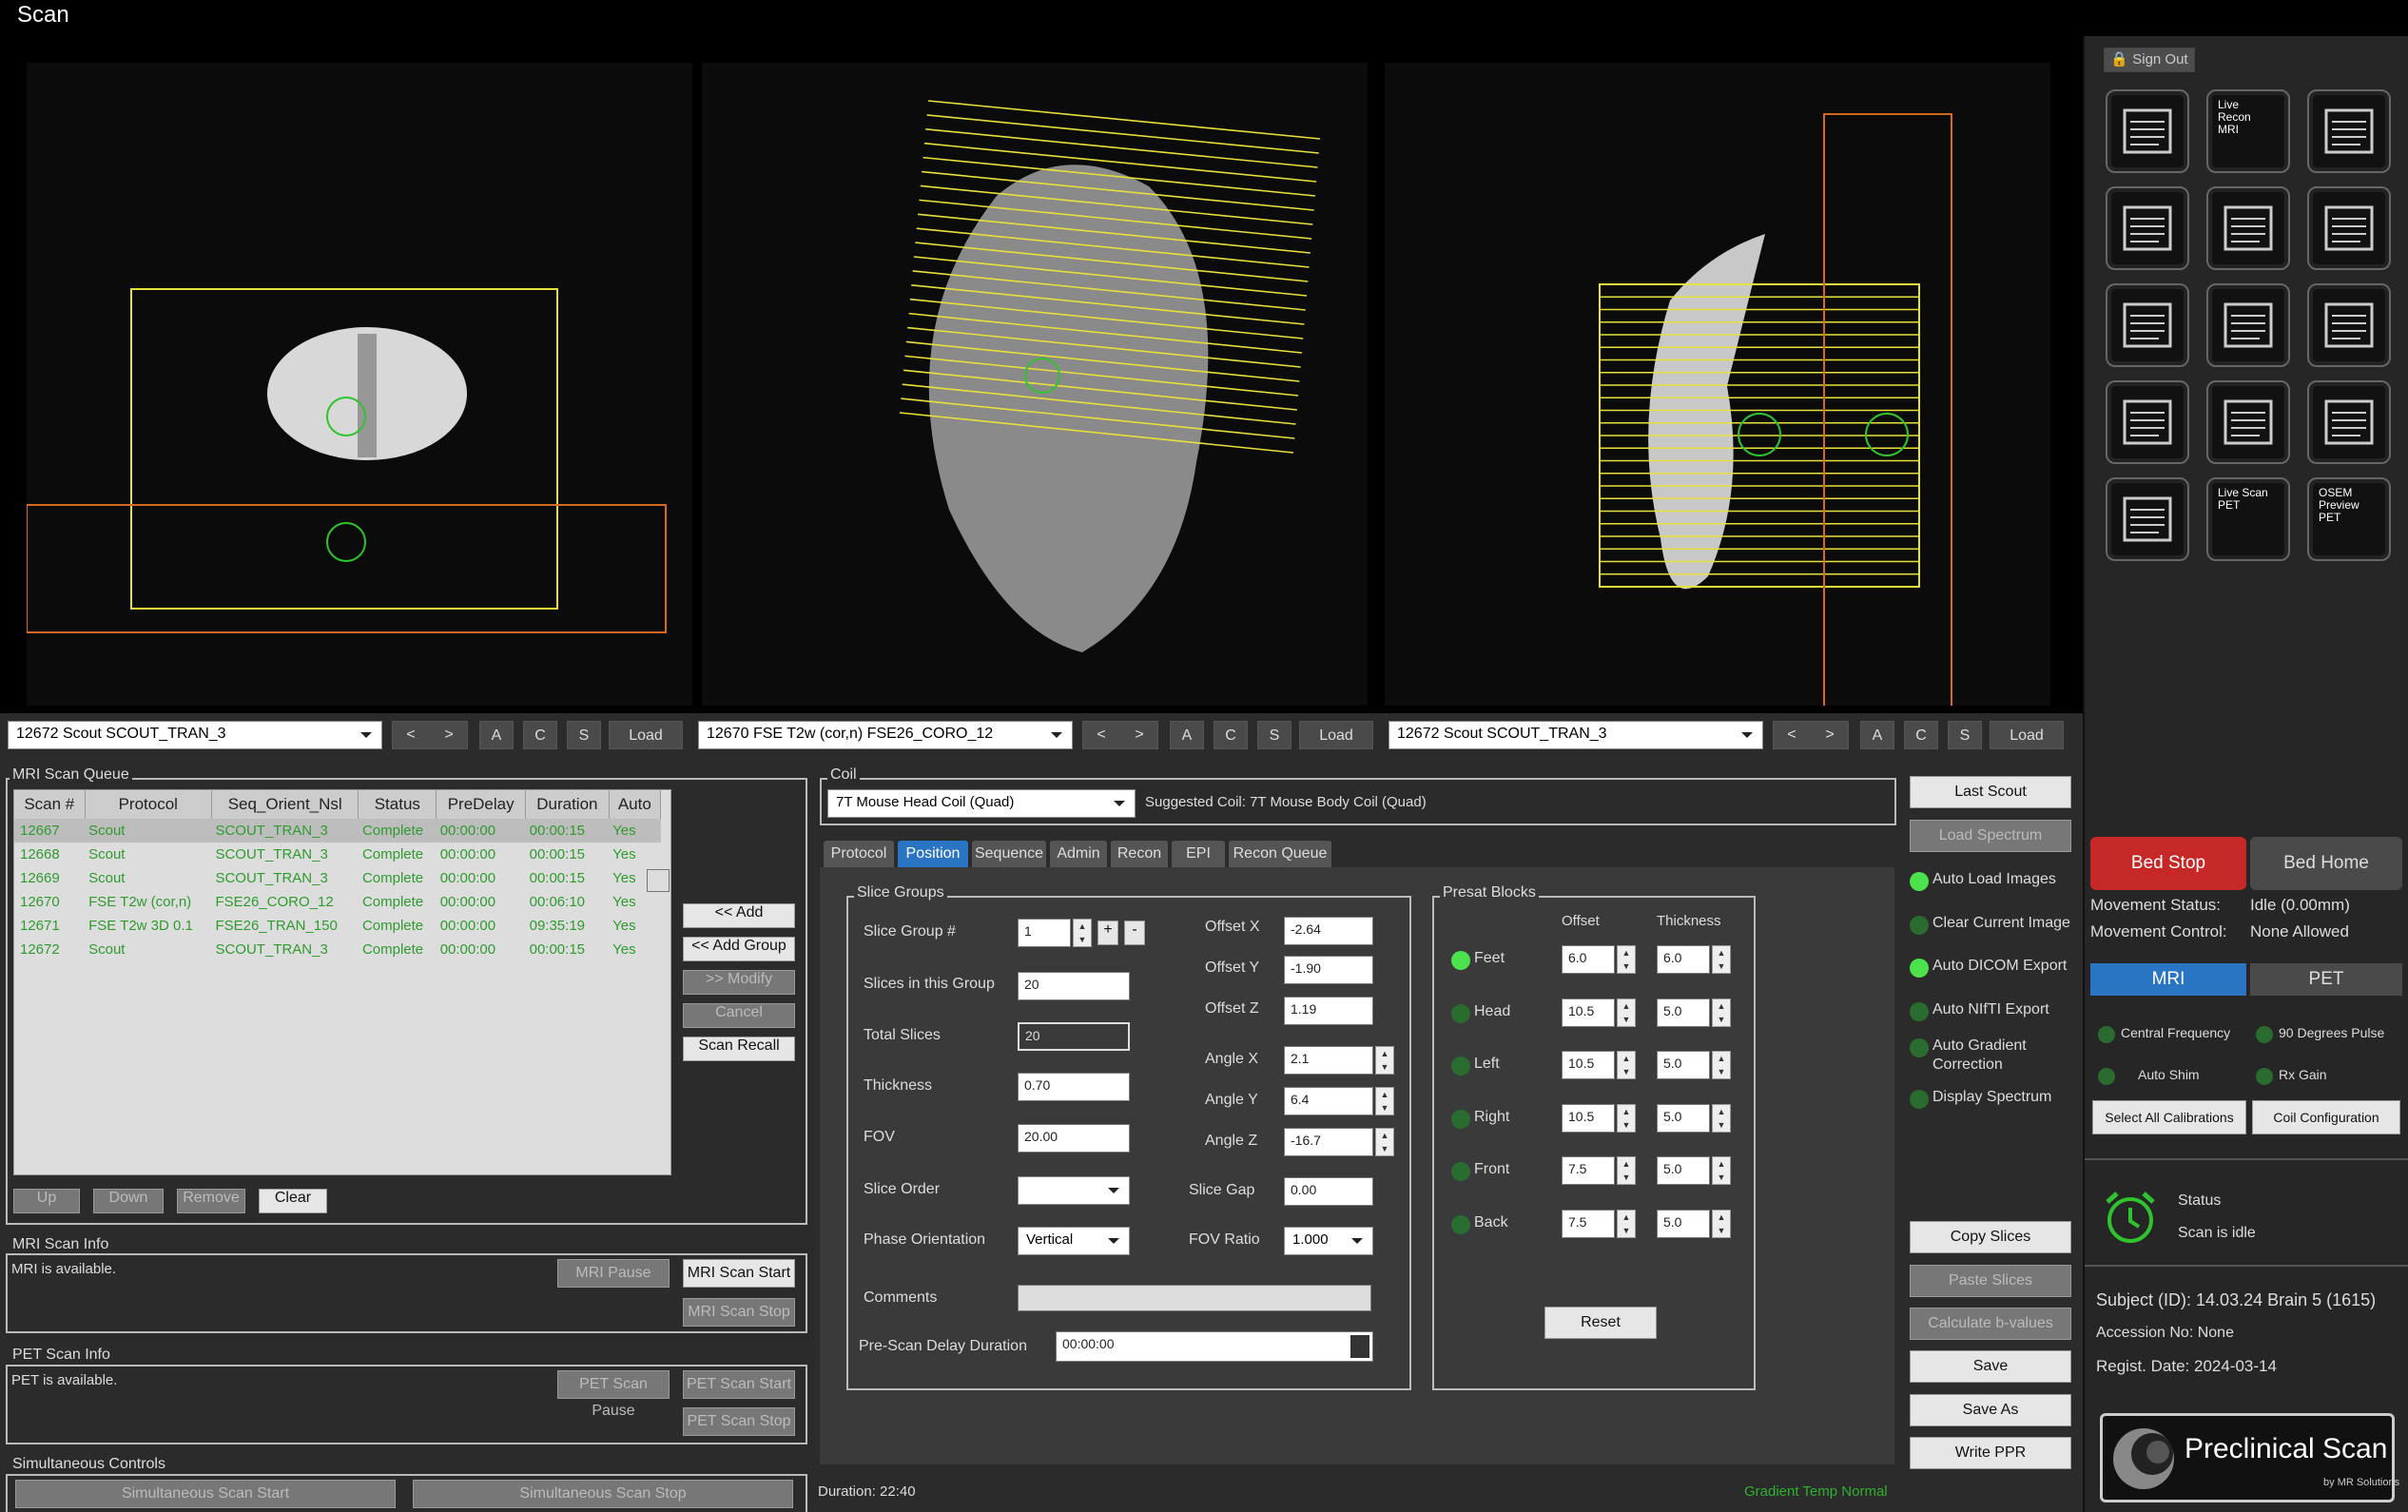  I want to click on tab-protocol: Protocol, so click(859, 854).